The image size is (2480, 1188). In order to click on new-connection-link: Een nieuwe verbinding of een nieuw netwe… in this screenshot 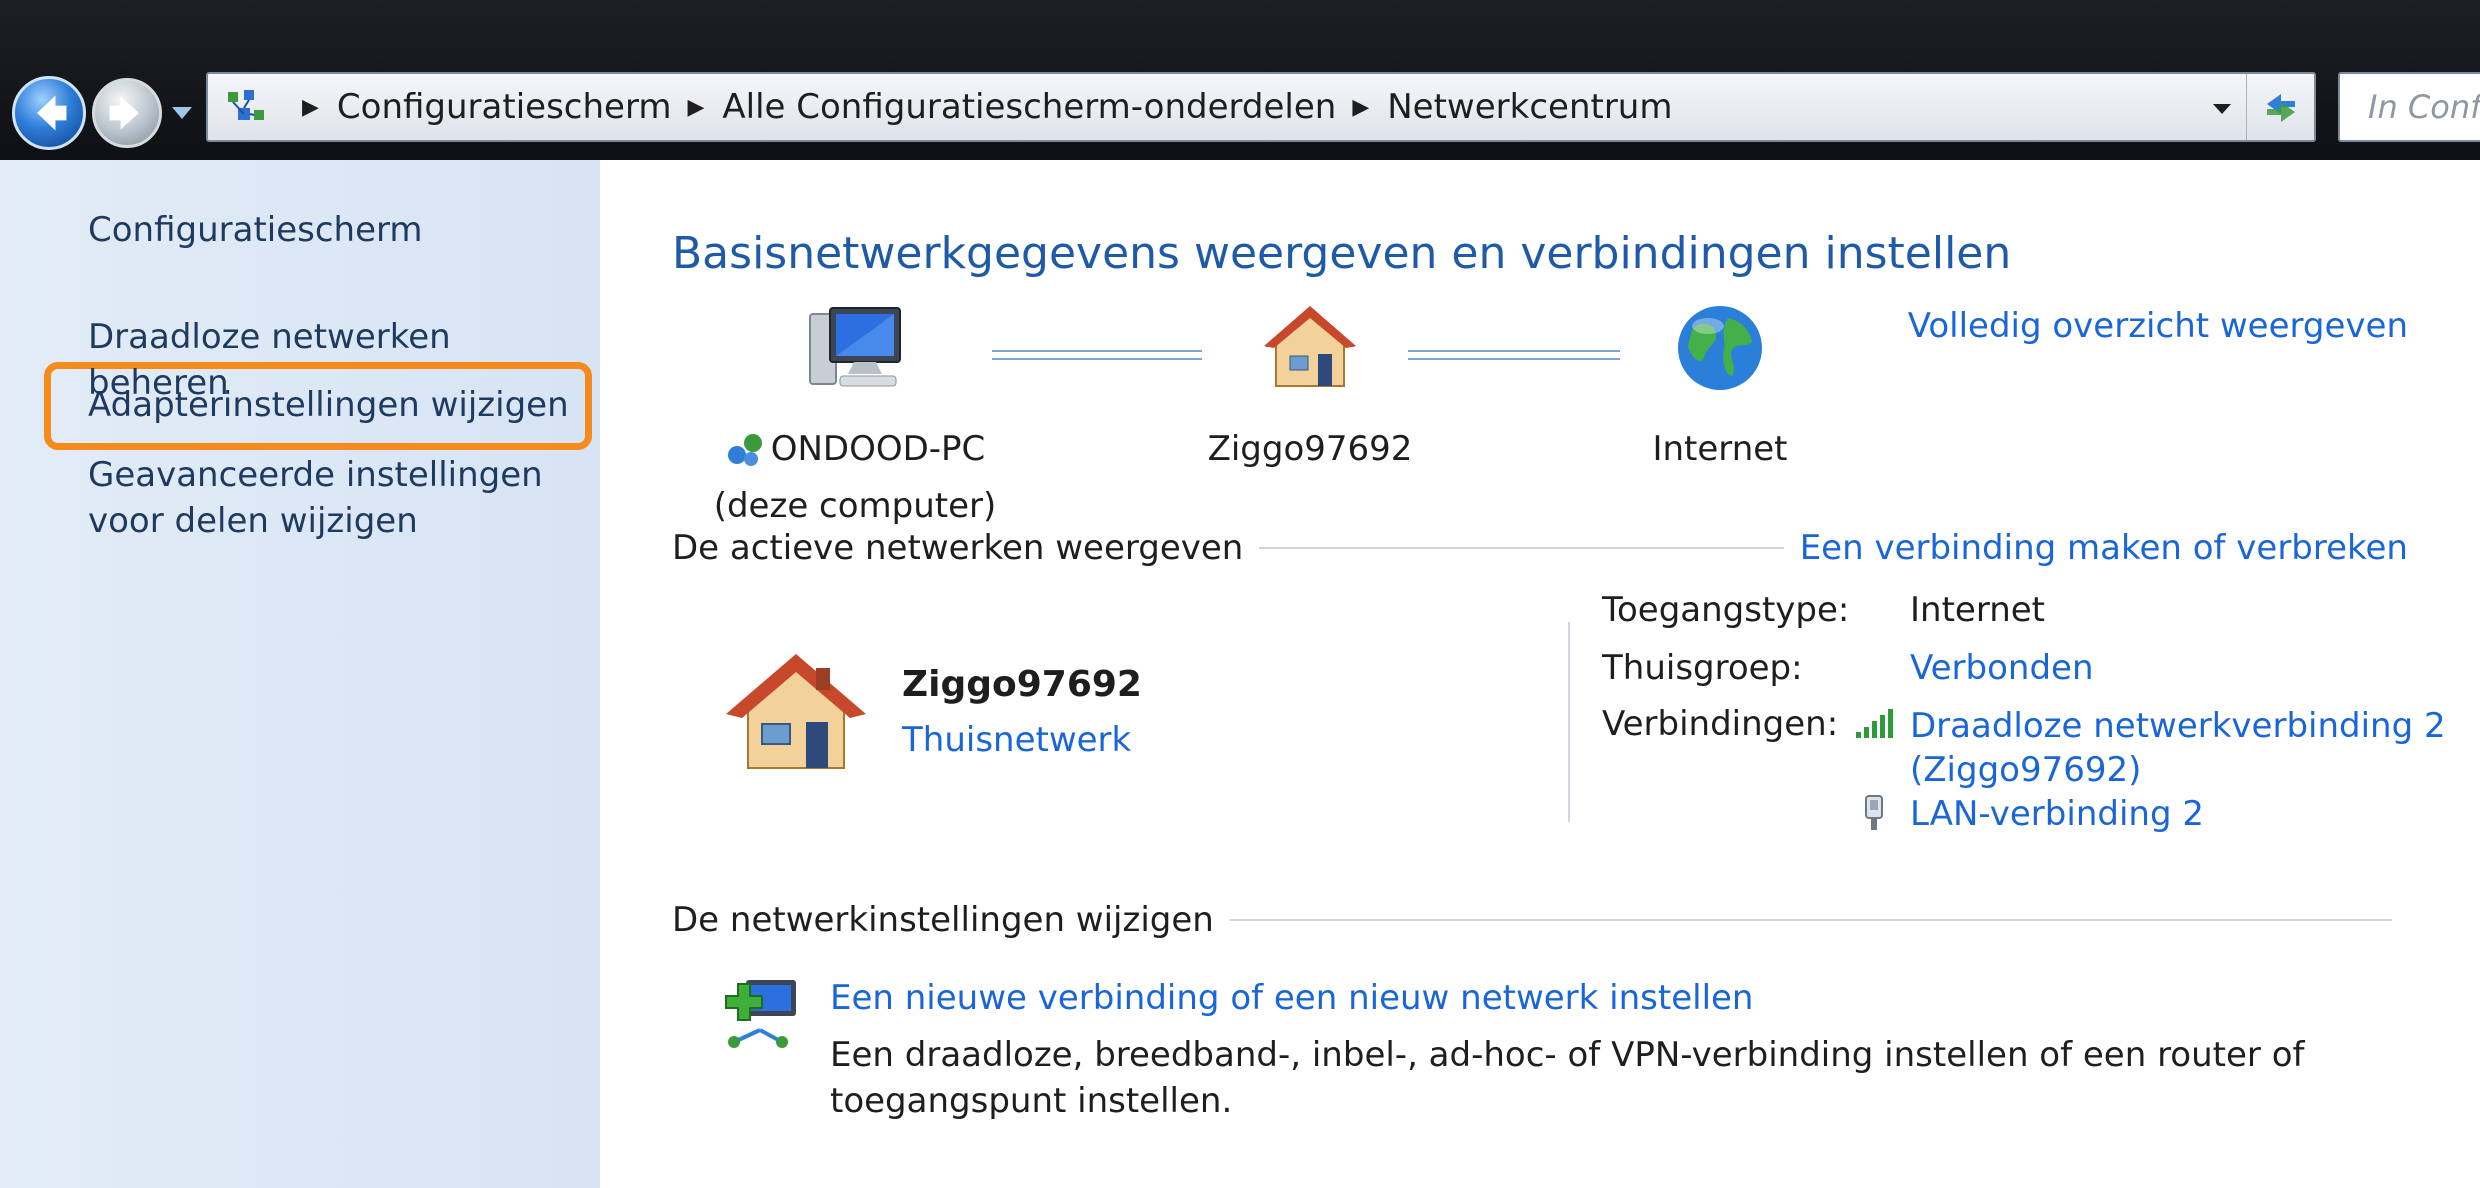, I will do `click(1291, 998)`.